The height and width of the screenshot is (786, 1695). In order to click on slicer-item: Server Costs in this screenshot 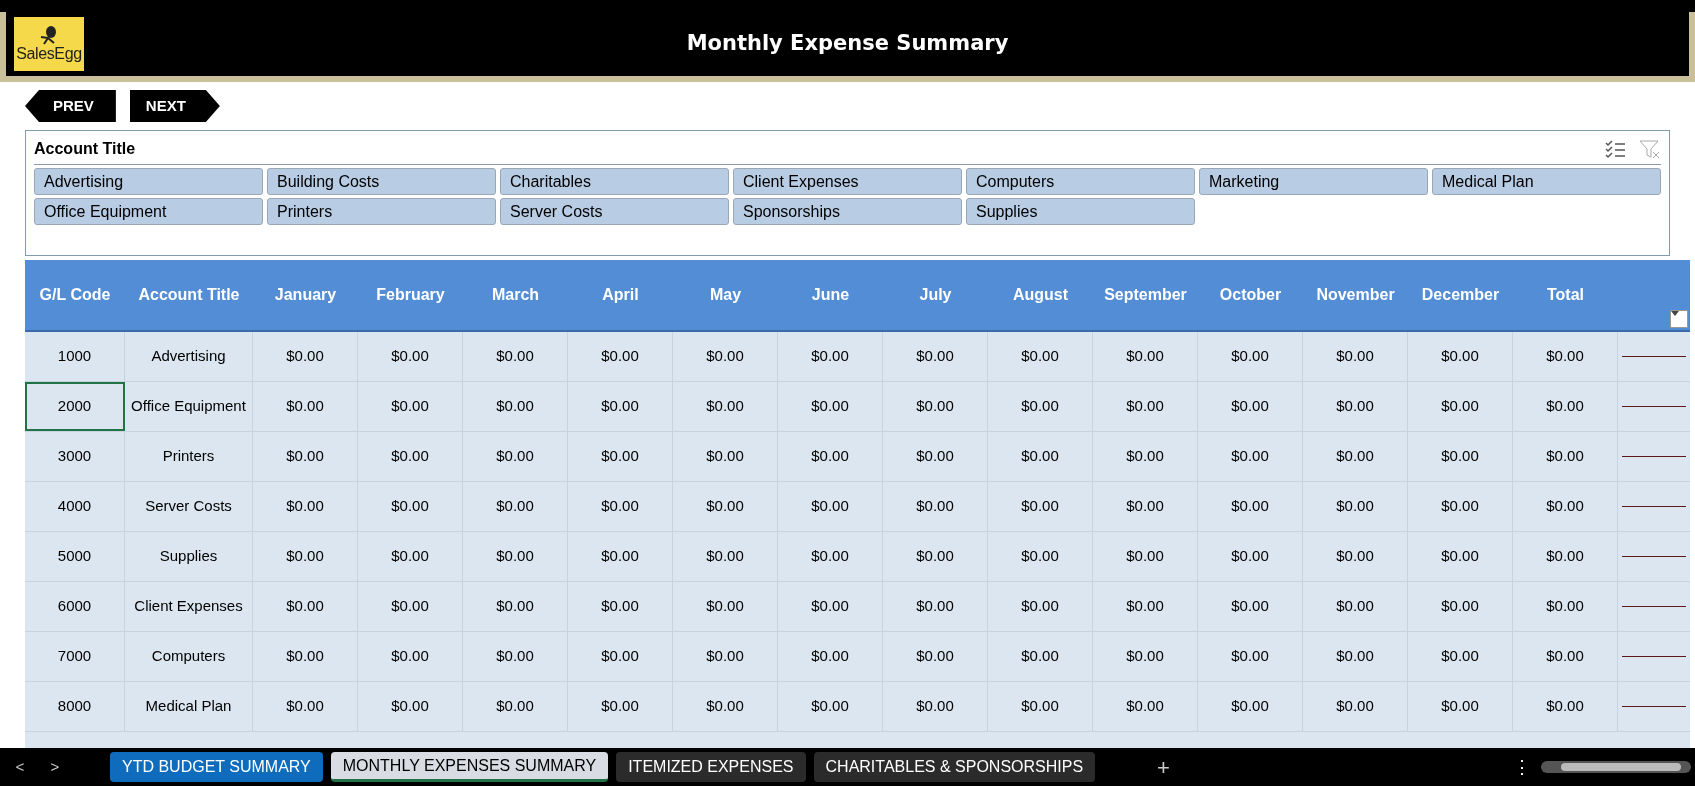, I will do `click(614, 211)`.